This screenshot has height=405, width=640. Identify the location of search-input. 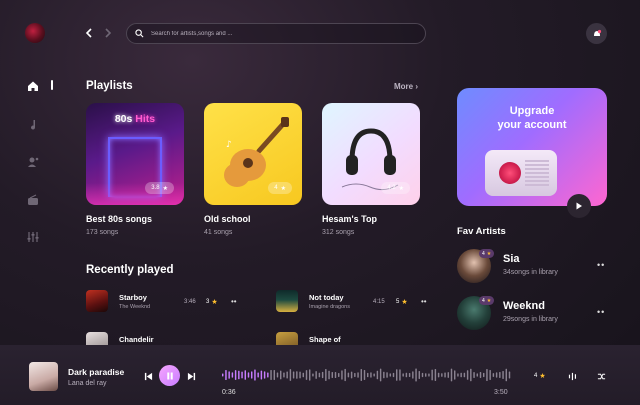
(281, 33).